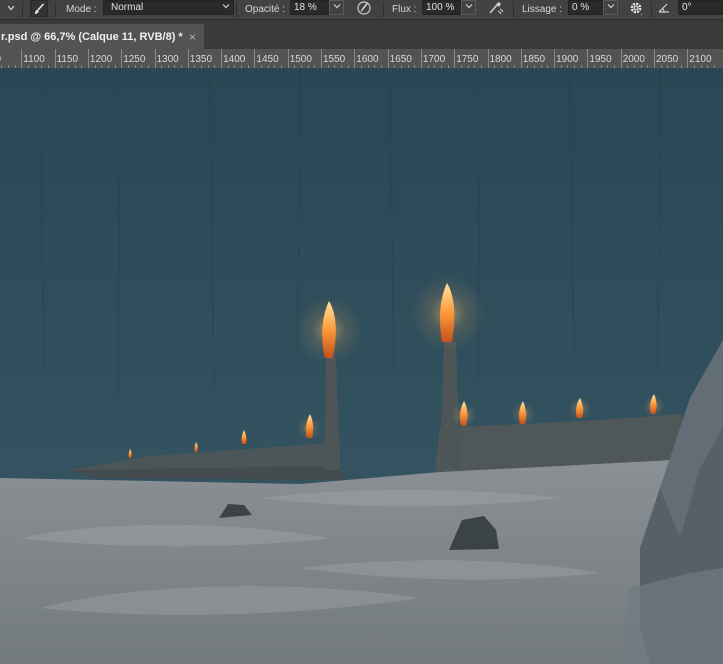 The width and height of the screenshot is (723, 664). I want to click on brush-icon, so click(40, 8).